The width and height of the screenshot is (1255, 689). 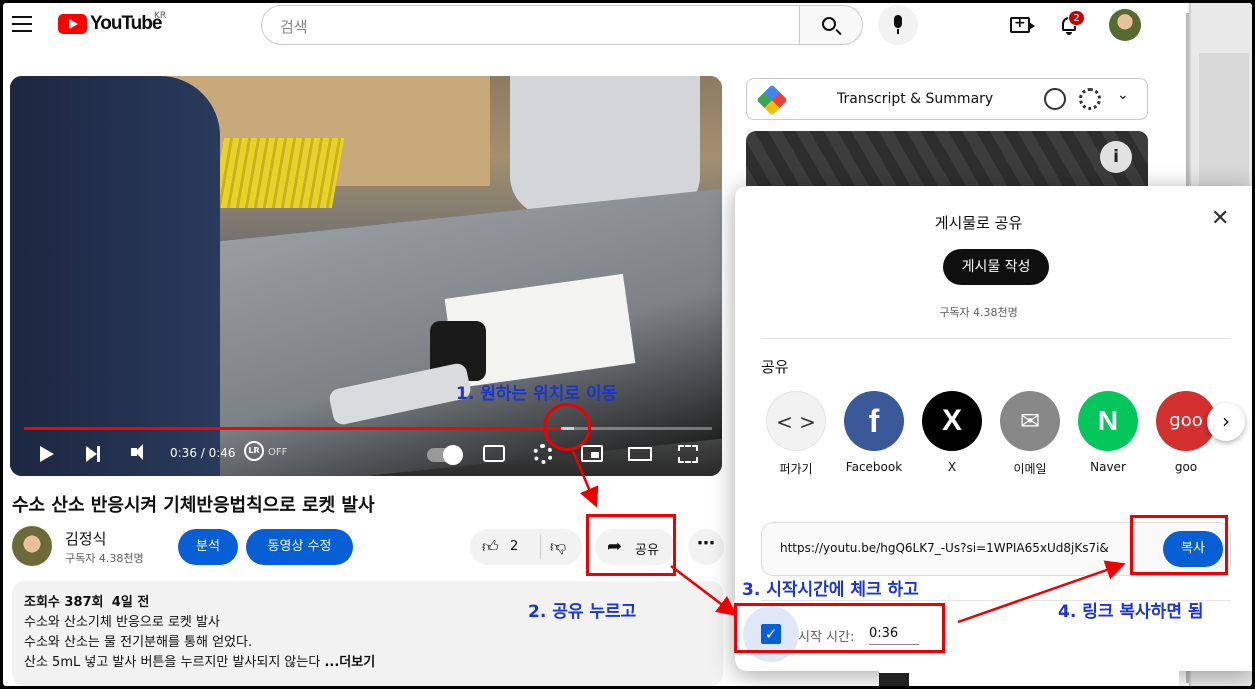 What do you see at coordinates (492, 547) in the screenshot?
I see `like-icon: 👍︎` at bounding box center [492, 547].